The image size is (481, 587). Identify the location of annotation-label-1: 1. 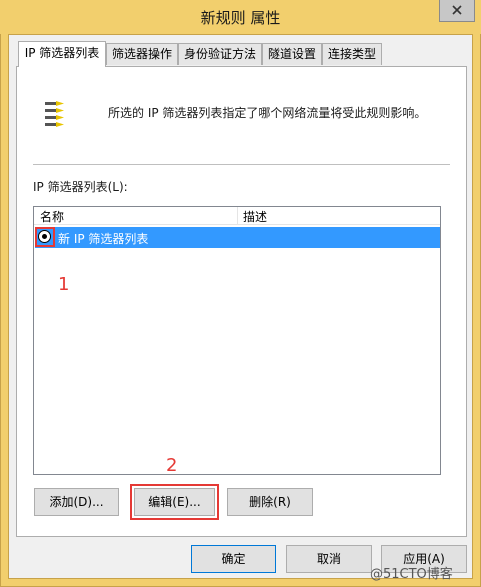
(64, 284).